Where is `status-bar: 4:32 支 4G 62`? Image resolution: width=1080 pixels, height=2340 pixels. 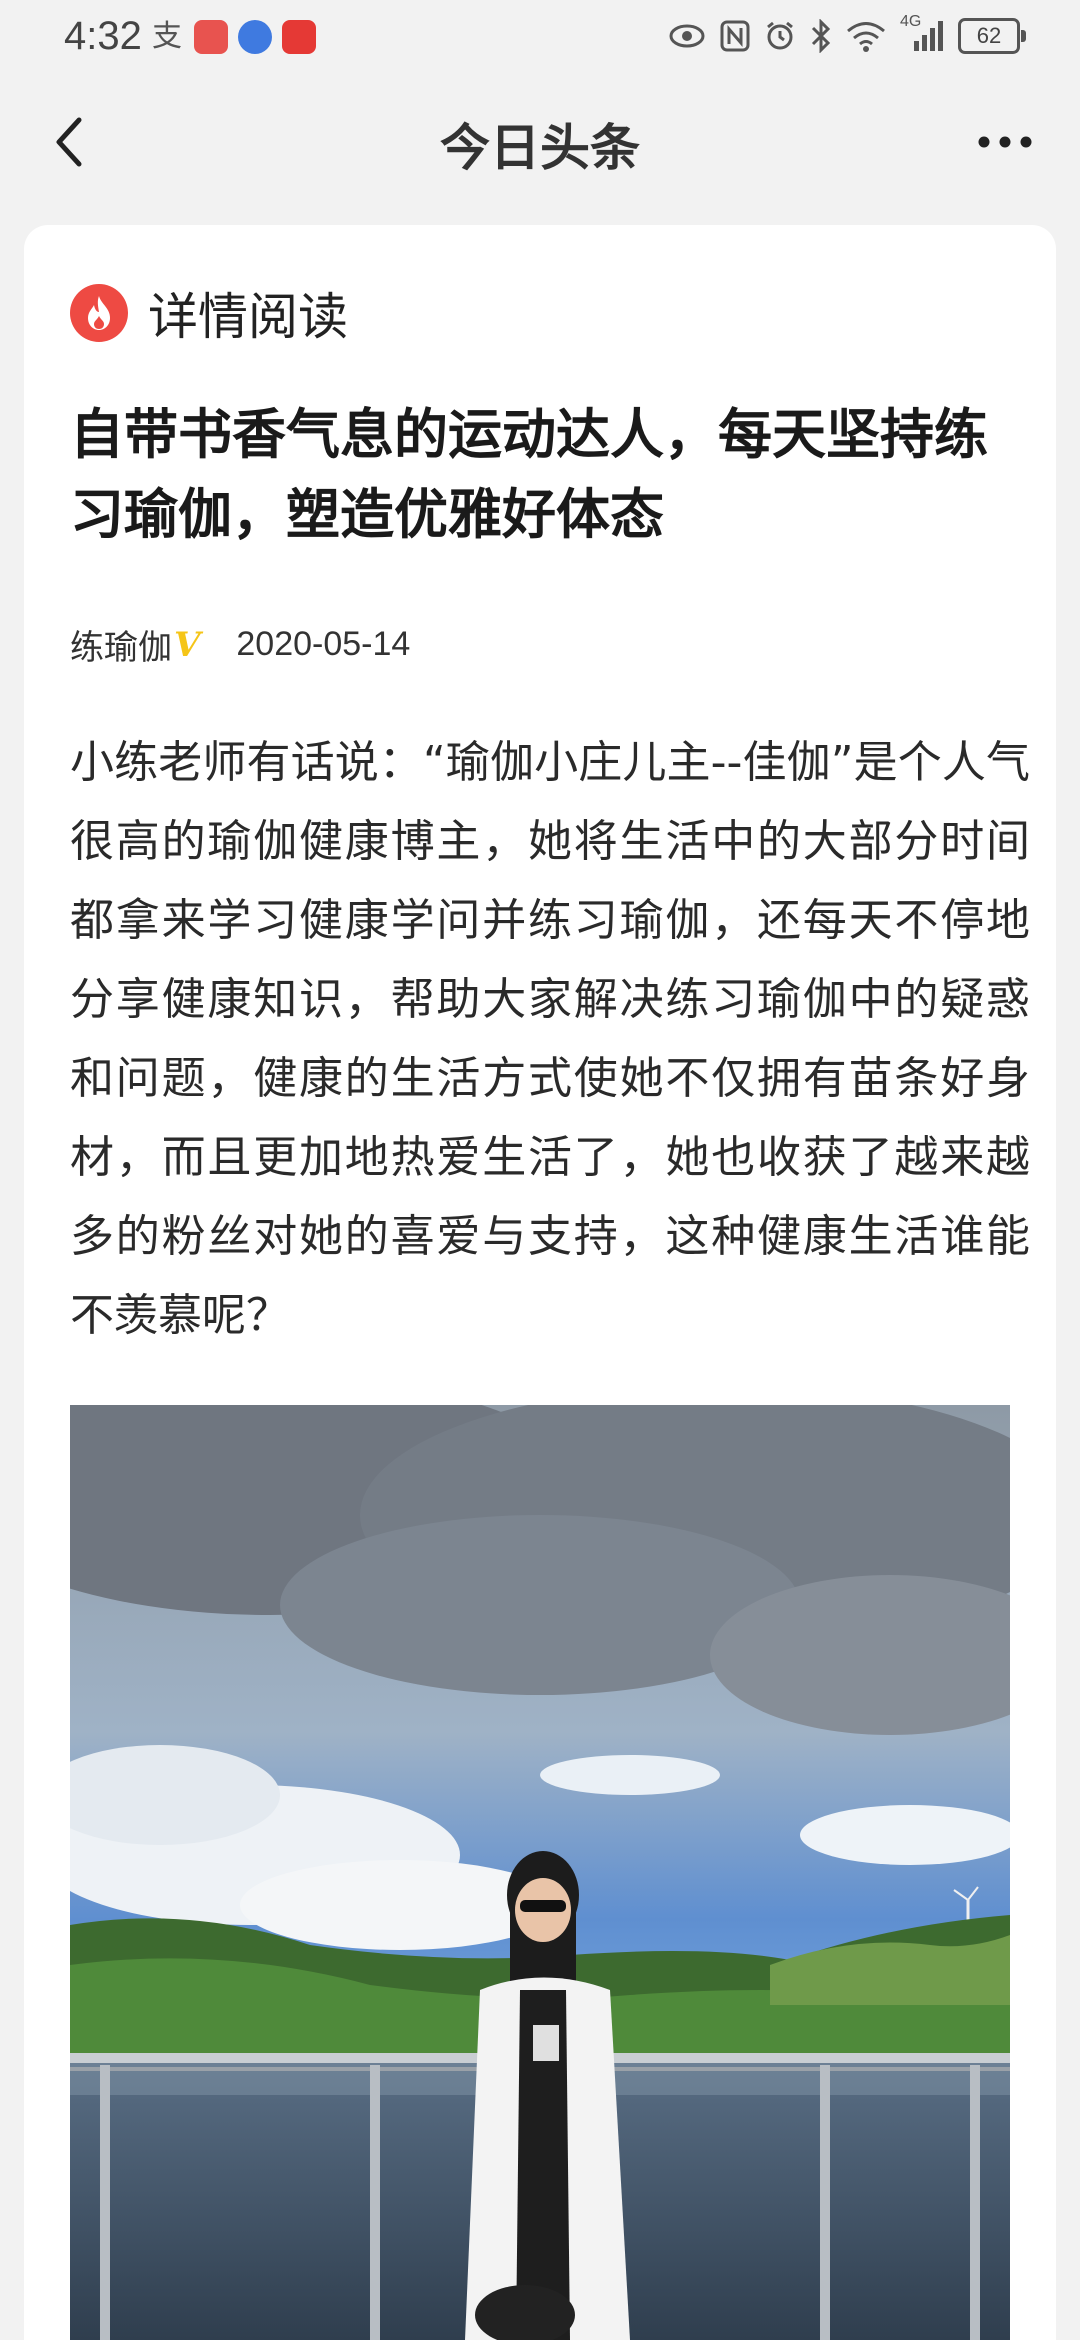 status-bar: 4:32 支 4G 62 is located at coordinates (540, 38).